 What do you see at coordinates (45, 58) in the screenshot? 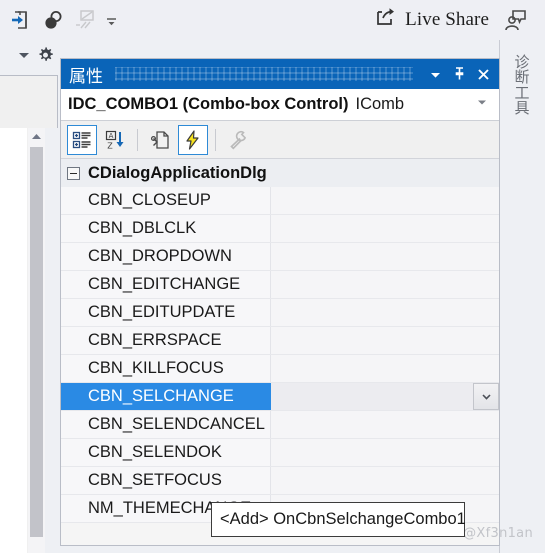
I see `gear-icon` at bounding box center [45, 58].